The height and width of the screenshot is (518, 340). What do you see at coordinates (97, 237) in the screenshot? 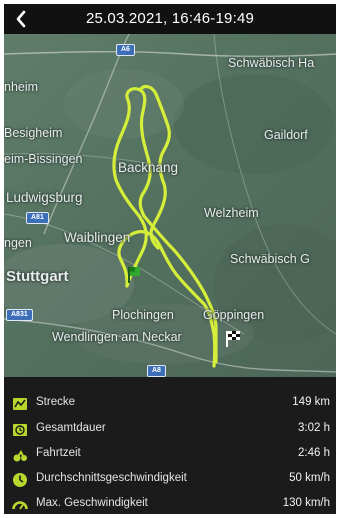
I see `place-label: Waiblingen` at bounding box center [97, 237].